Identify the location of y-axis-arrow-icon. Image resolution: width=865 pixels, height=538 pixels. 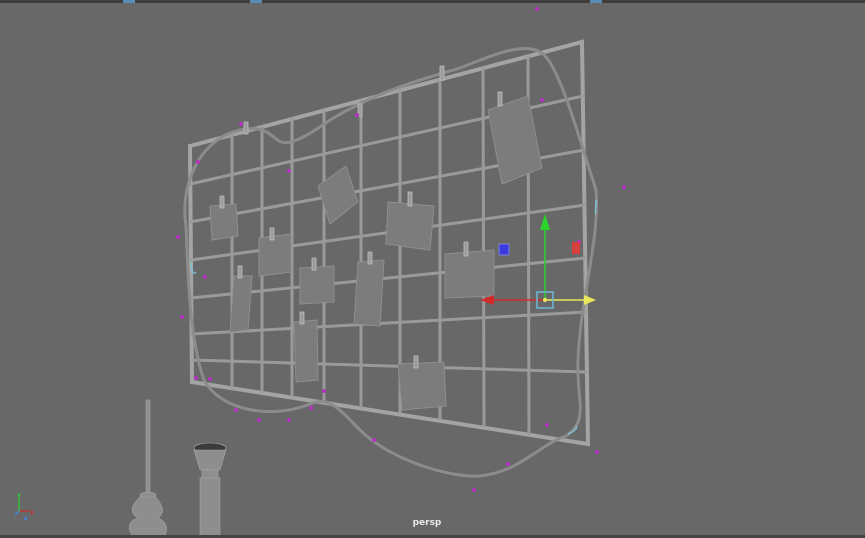
(545, 222).